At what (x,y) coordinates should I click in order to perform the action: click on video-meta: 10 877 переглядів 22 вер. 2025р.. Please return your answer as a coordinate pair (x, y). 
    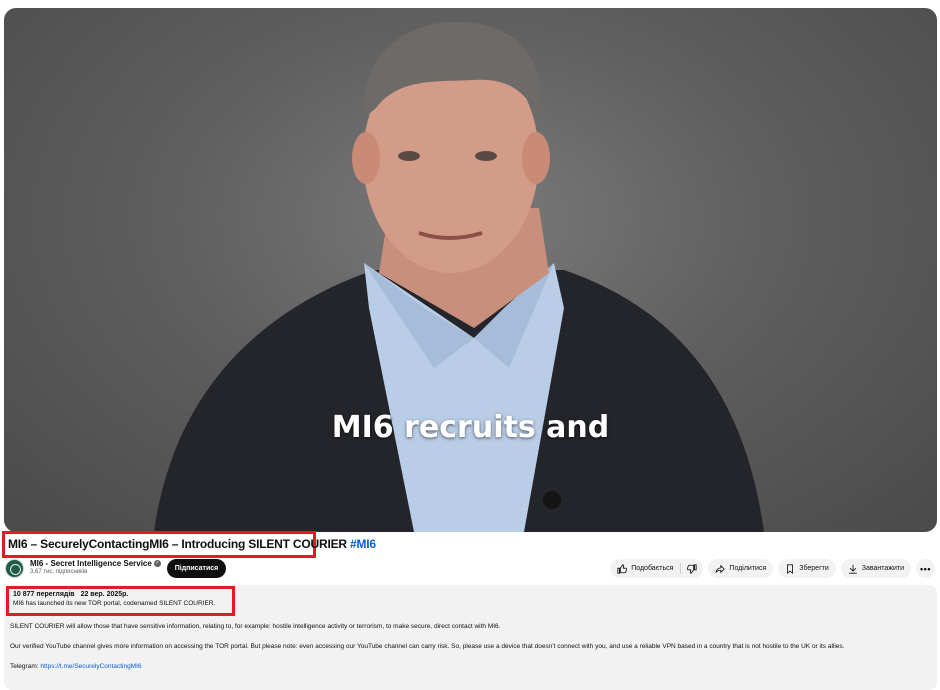
    Looking at the image, I should click on (120, 594).